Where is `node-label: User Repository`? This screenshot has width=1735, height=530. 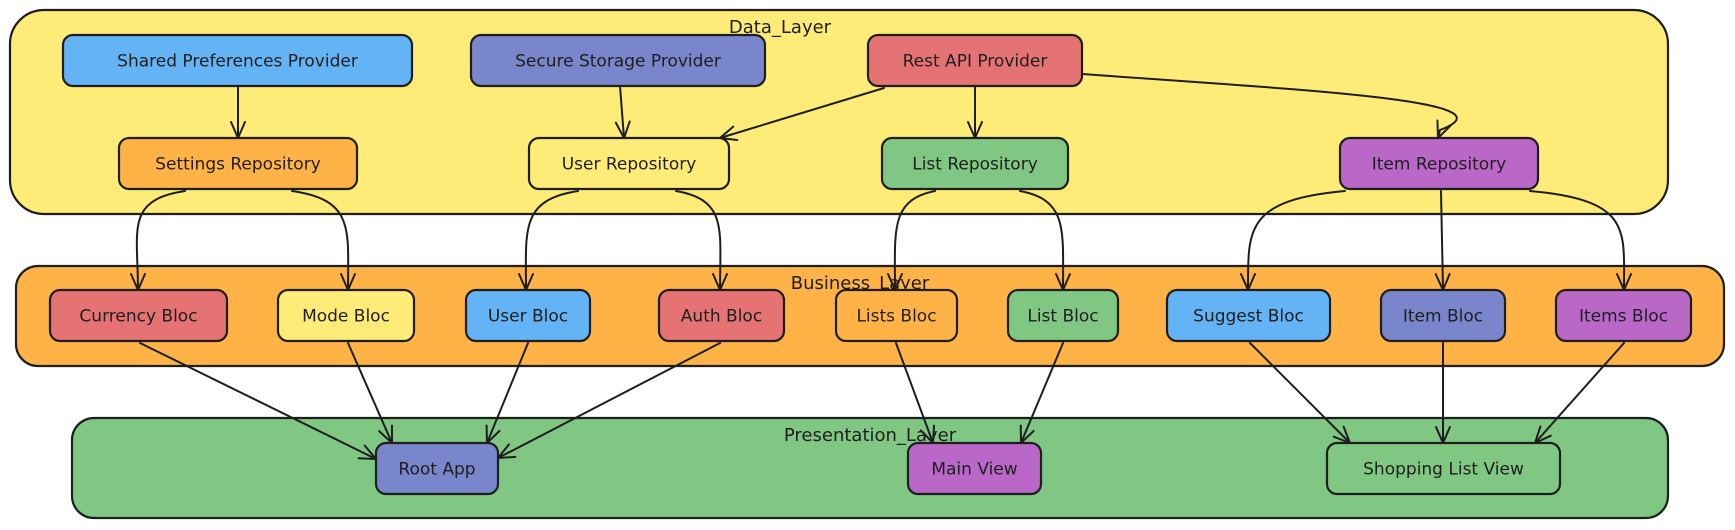
node-label: User Repository is located at coordinates (629, 165).